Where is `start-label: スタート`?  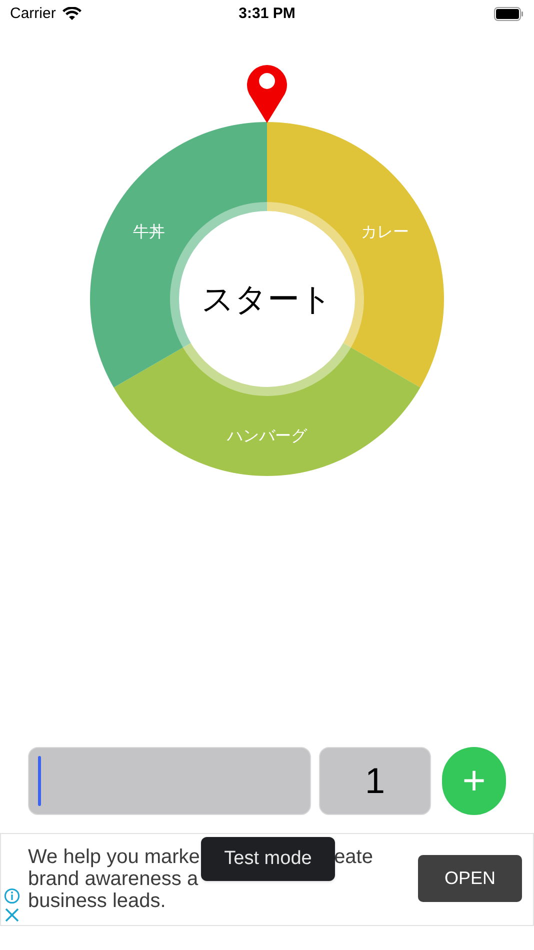
start-label: スタート is located at coordinates (267, 299).